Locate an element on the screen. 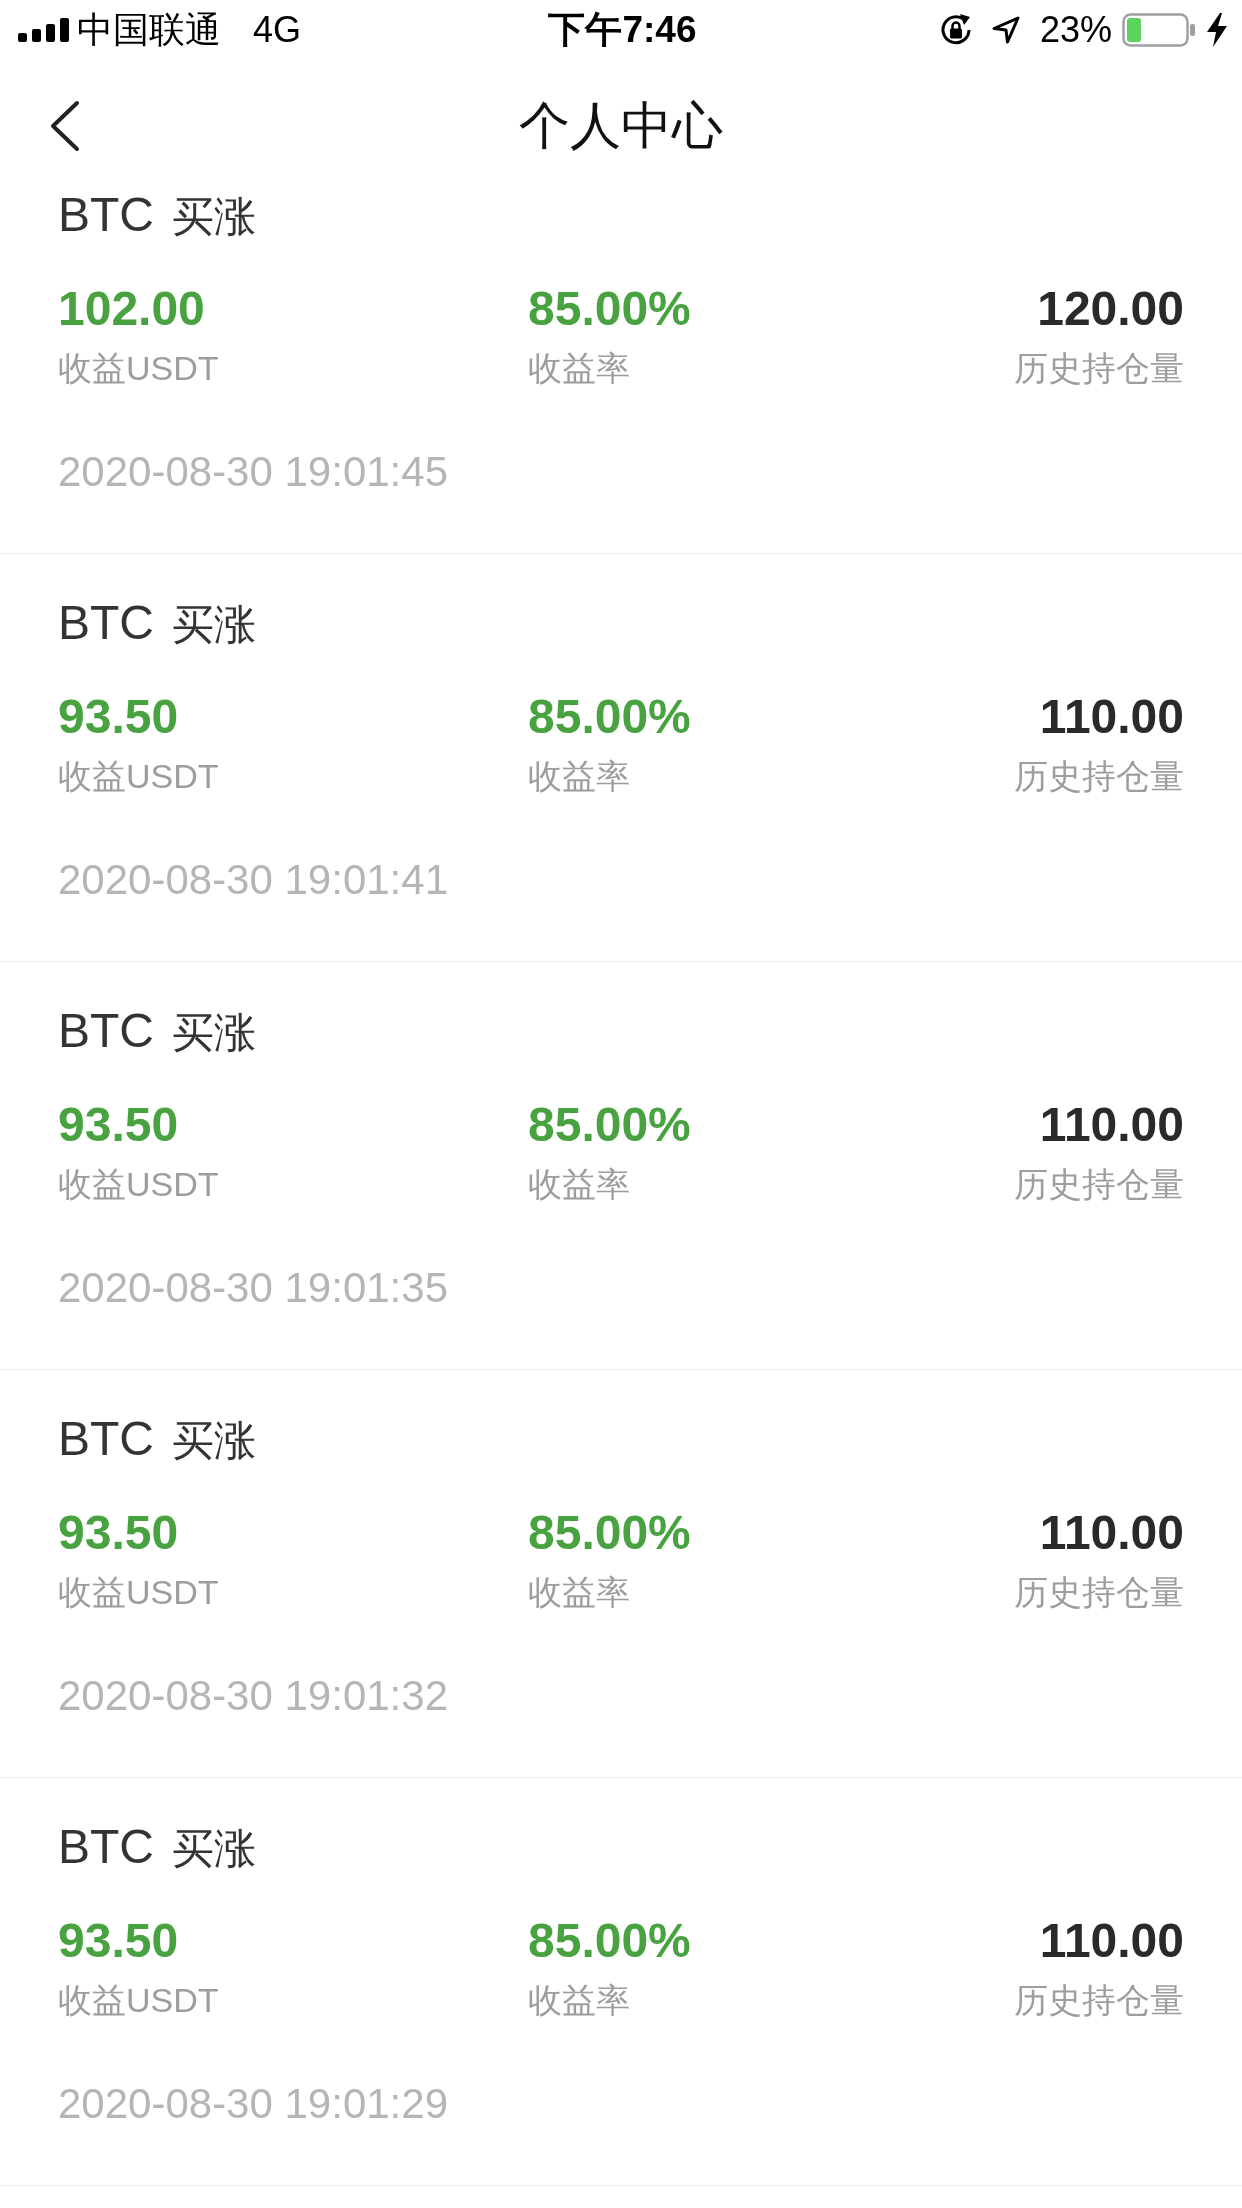 The width and height of the screenshot is (1242, 2208). profit-value: 102.00 is located at coordinates (131, 309).